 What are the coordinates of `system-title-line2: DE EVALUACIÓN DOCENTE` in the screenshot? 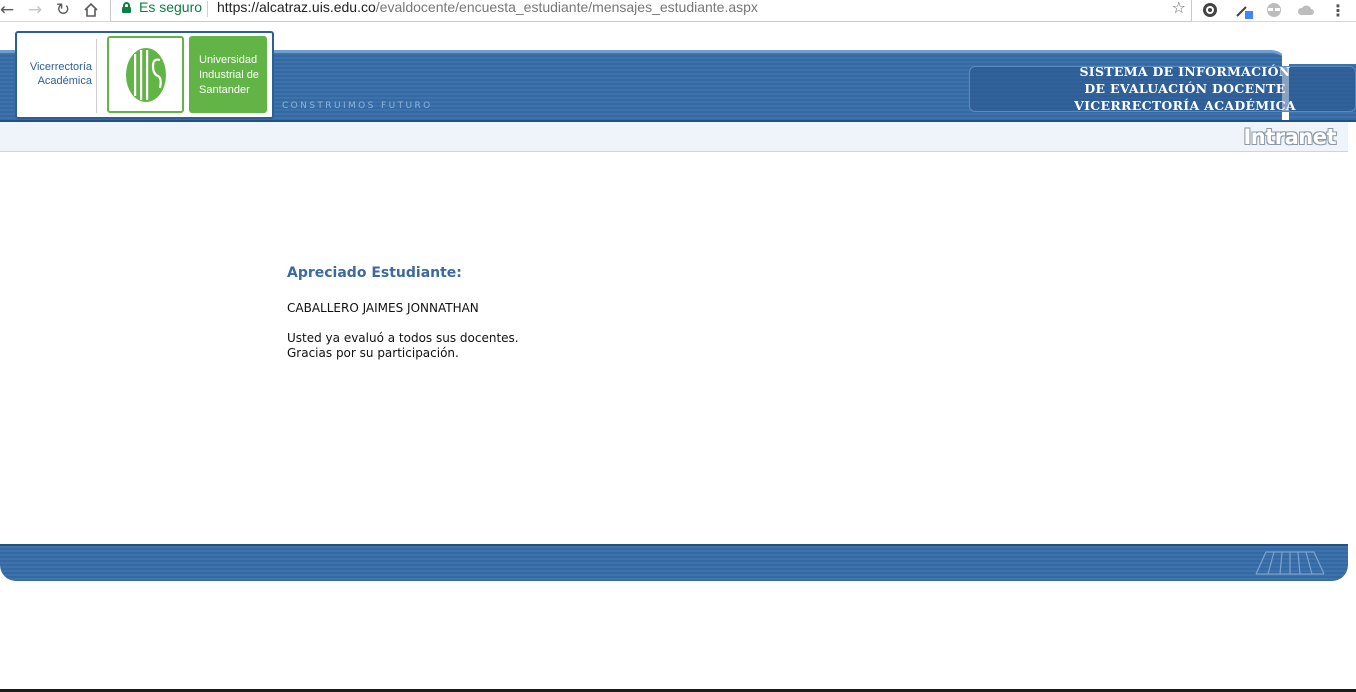 It's located at (1185, 88).